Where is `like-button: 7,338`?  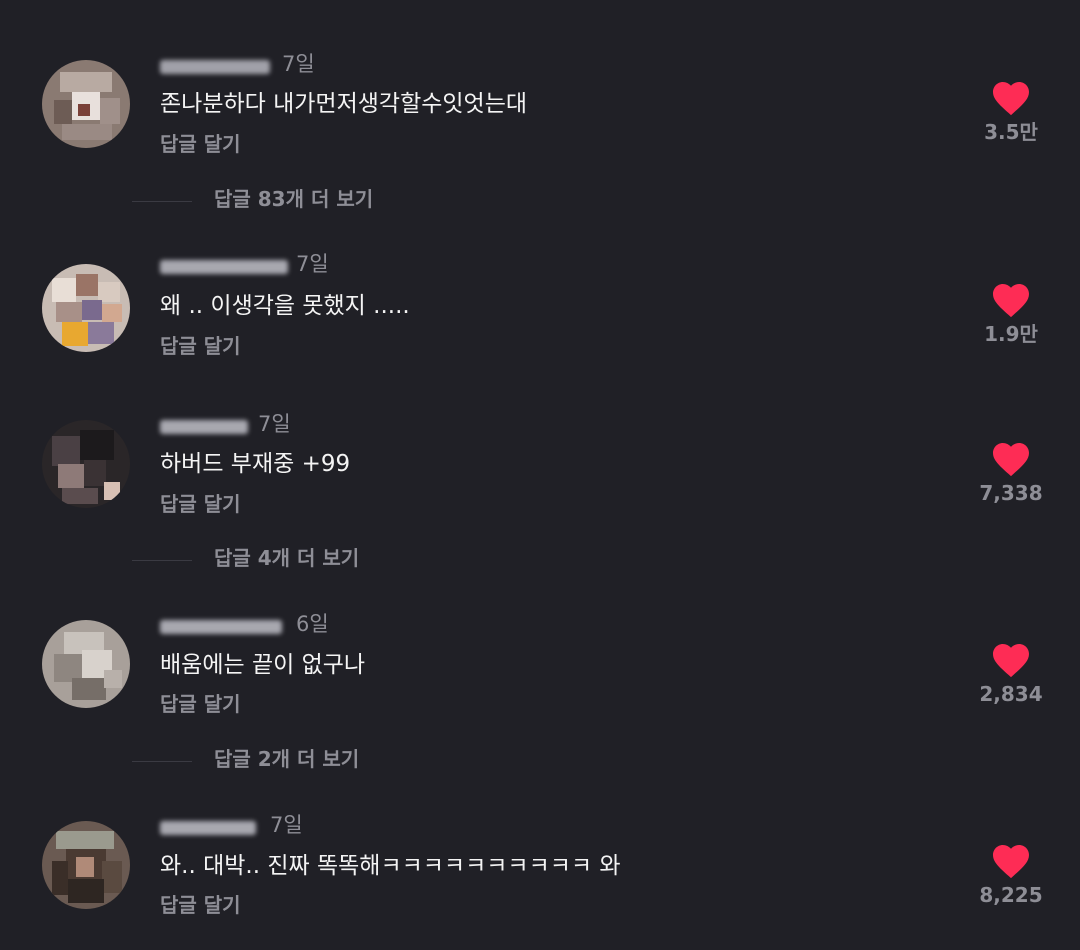 like-button: 7,338 is located at coordinates (1011, 472).